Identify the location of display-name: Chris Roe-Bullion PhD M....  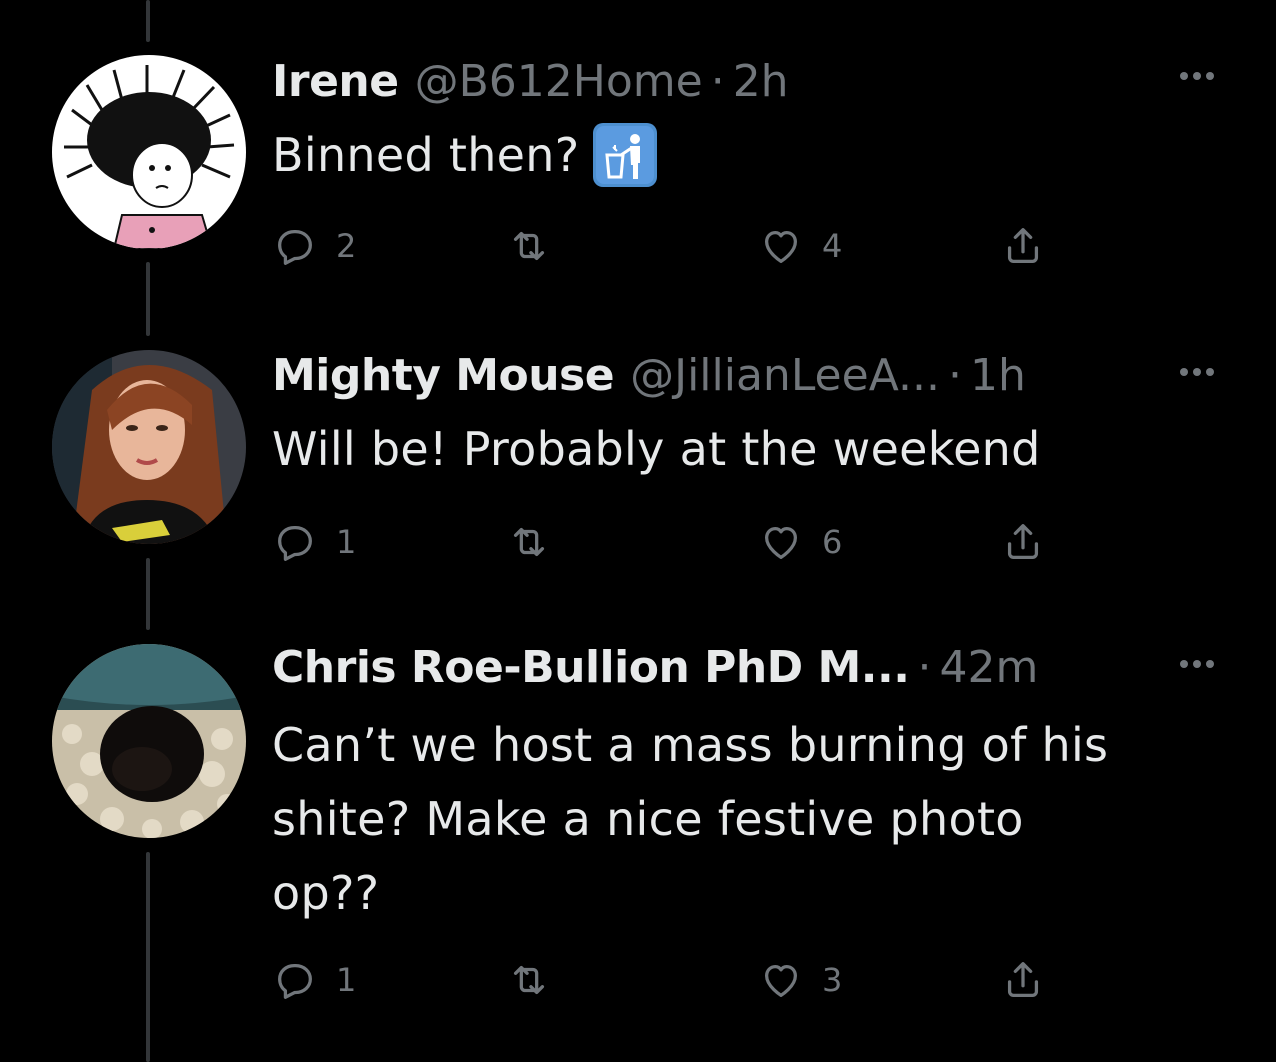
(591, 668).